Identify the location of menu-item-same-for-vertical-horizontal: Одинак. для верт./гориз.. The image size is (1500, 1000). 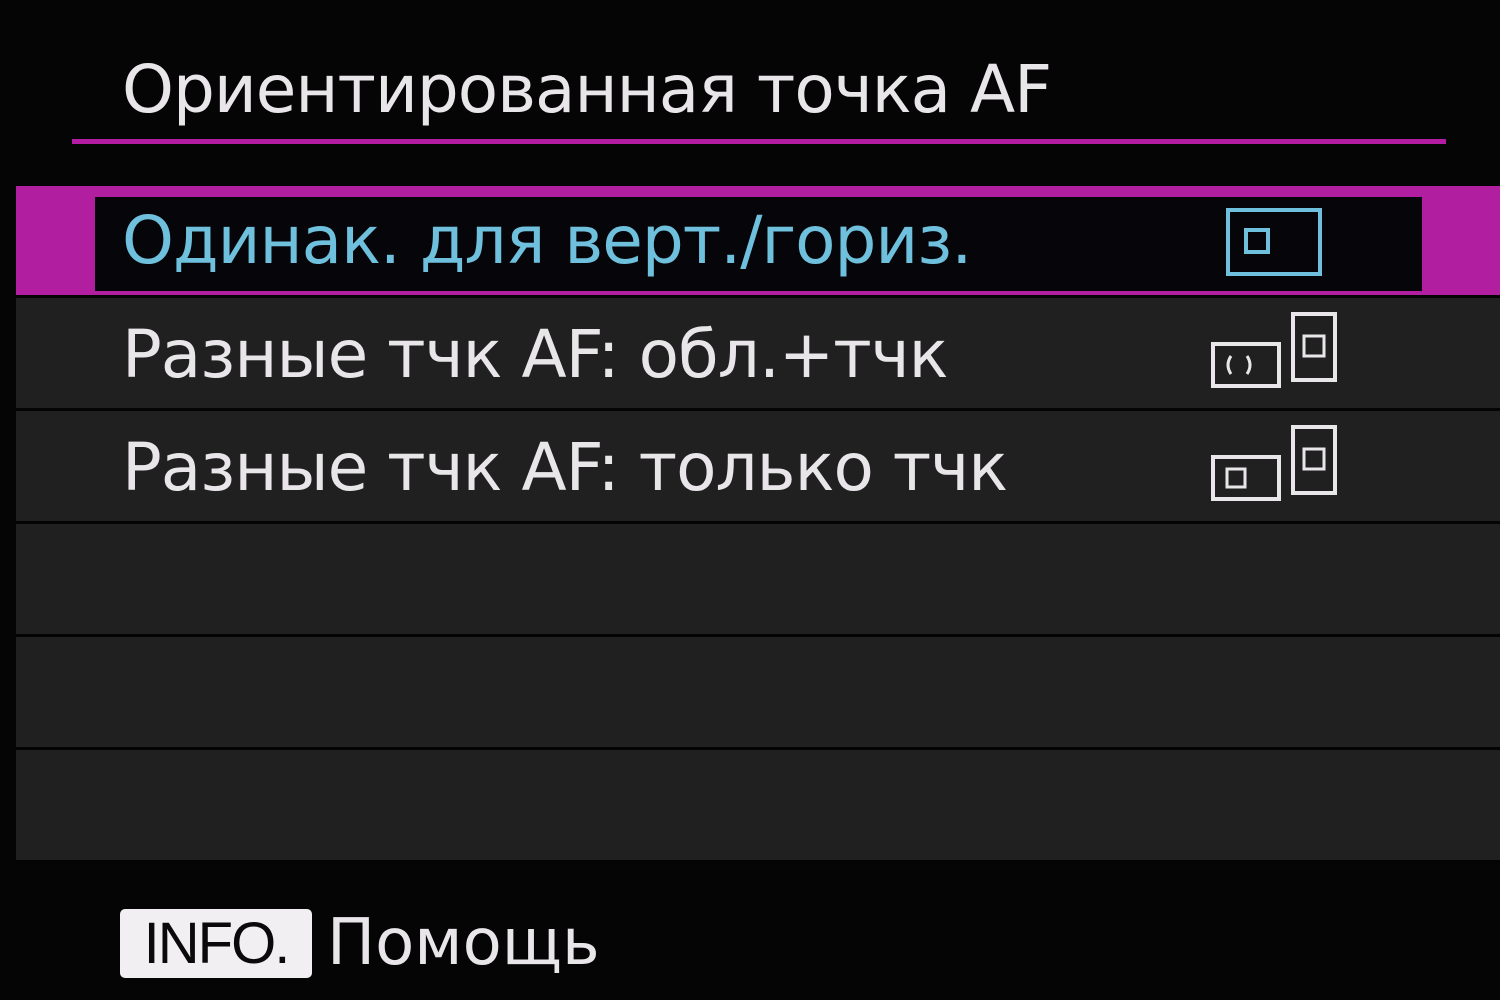
(758, 242).